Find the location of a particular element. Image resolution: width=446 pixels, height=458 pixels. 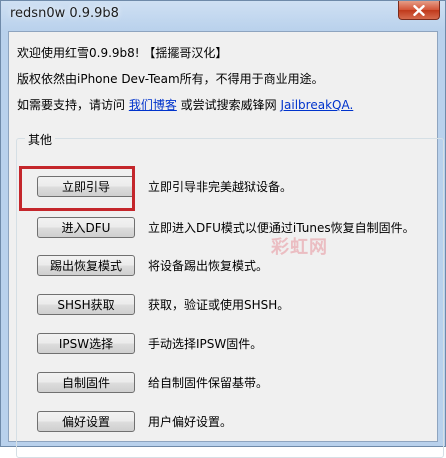

custom-firmware-desc: 给自制固件保留基带。 is located at coordinates (208, 383).